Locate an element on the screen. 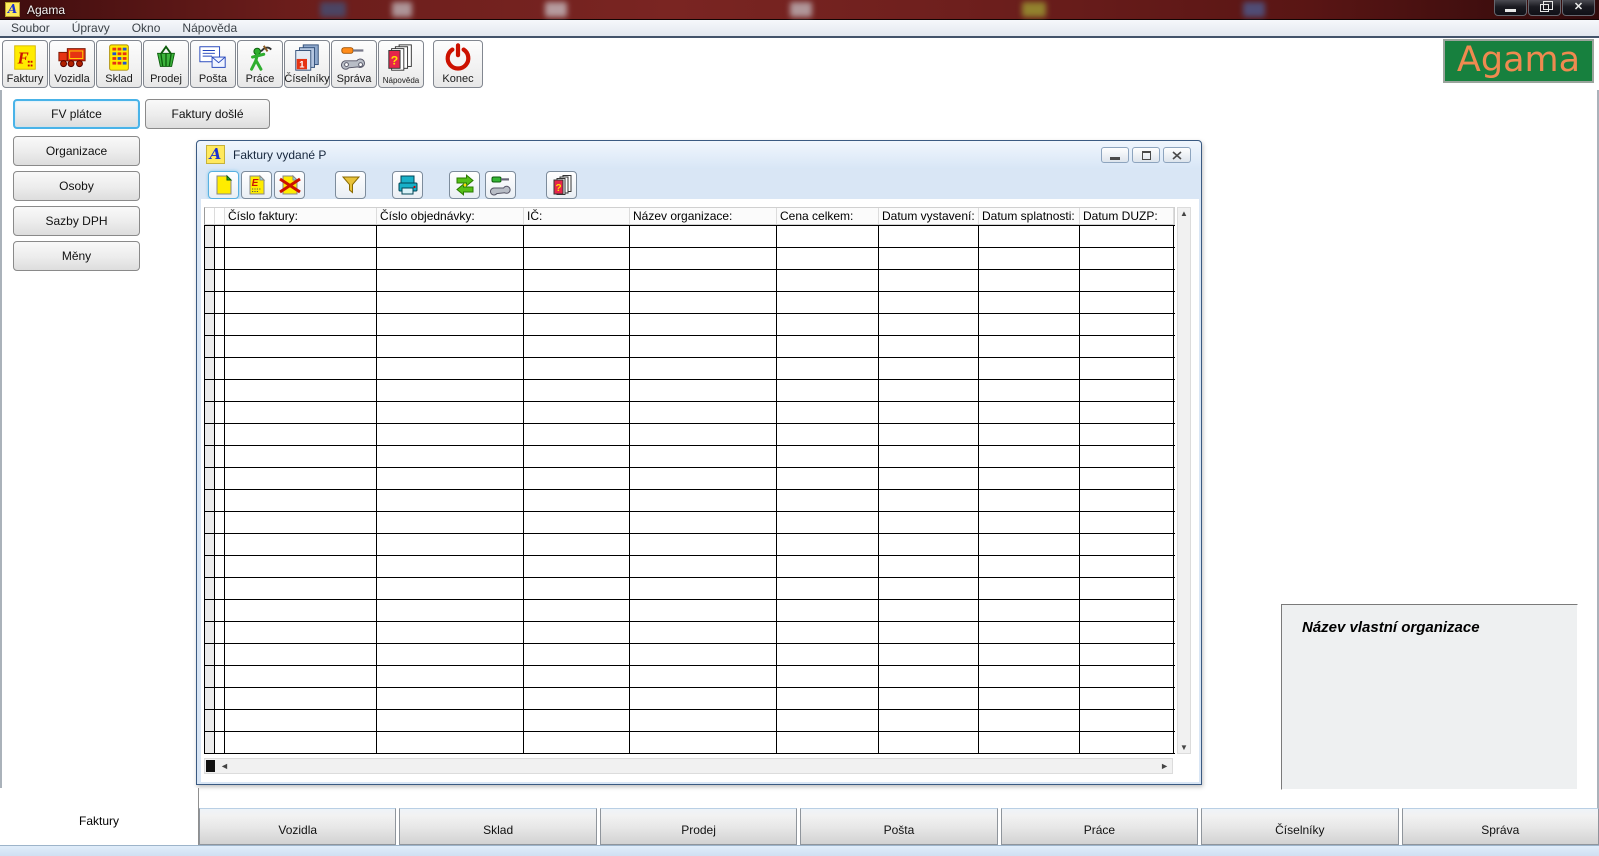 This screenshot has height=856, width=1599. tab-faktury: Faktury is located at coordinates (99, 816).